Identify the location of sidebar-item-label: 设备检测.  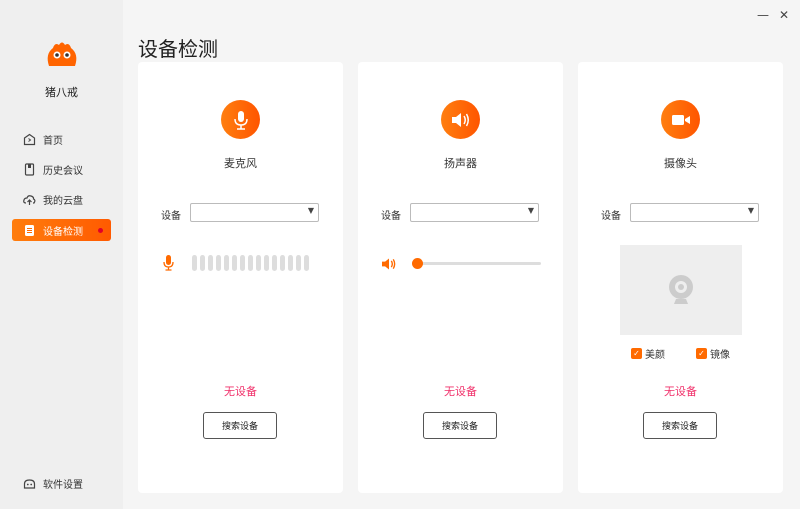
(63, 232).